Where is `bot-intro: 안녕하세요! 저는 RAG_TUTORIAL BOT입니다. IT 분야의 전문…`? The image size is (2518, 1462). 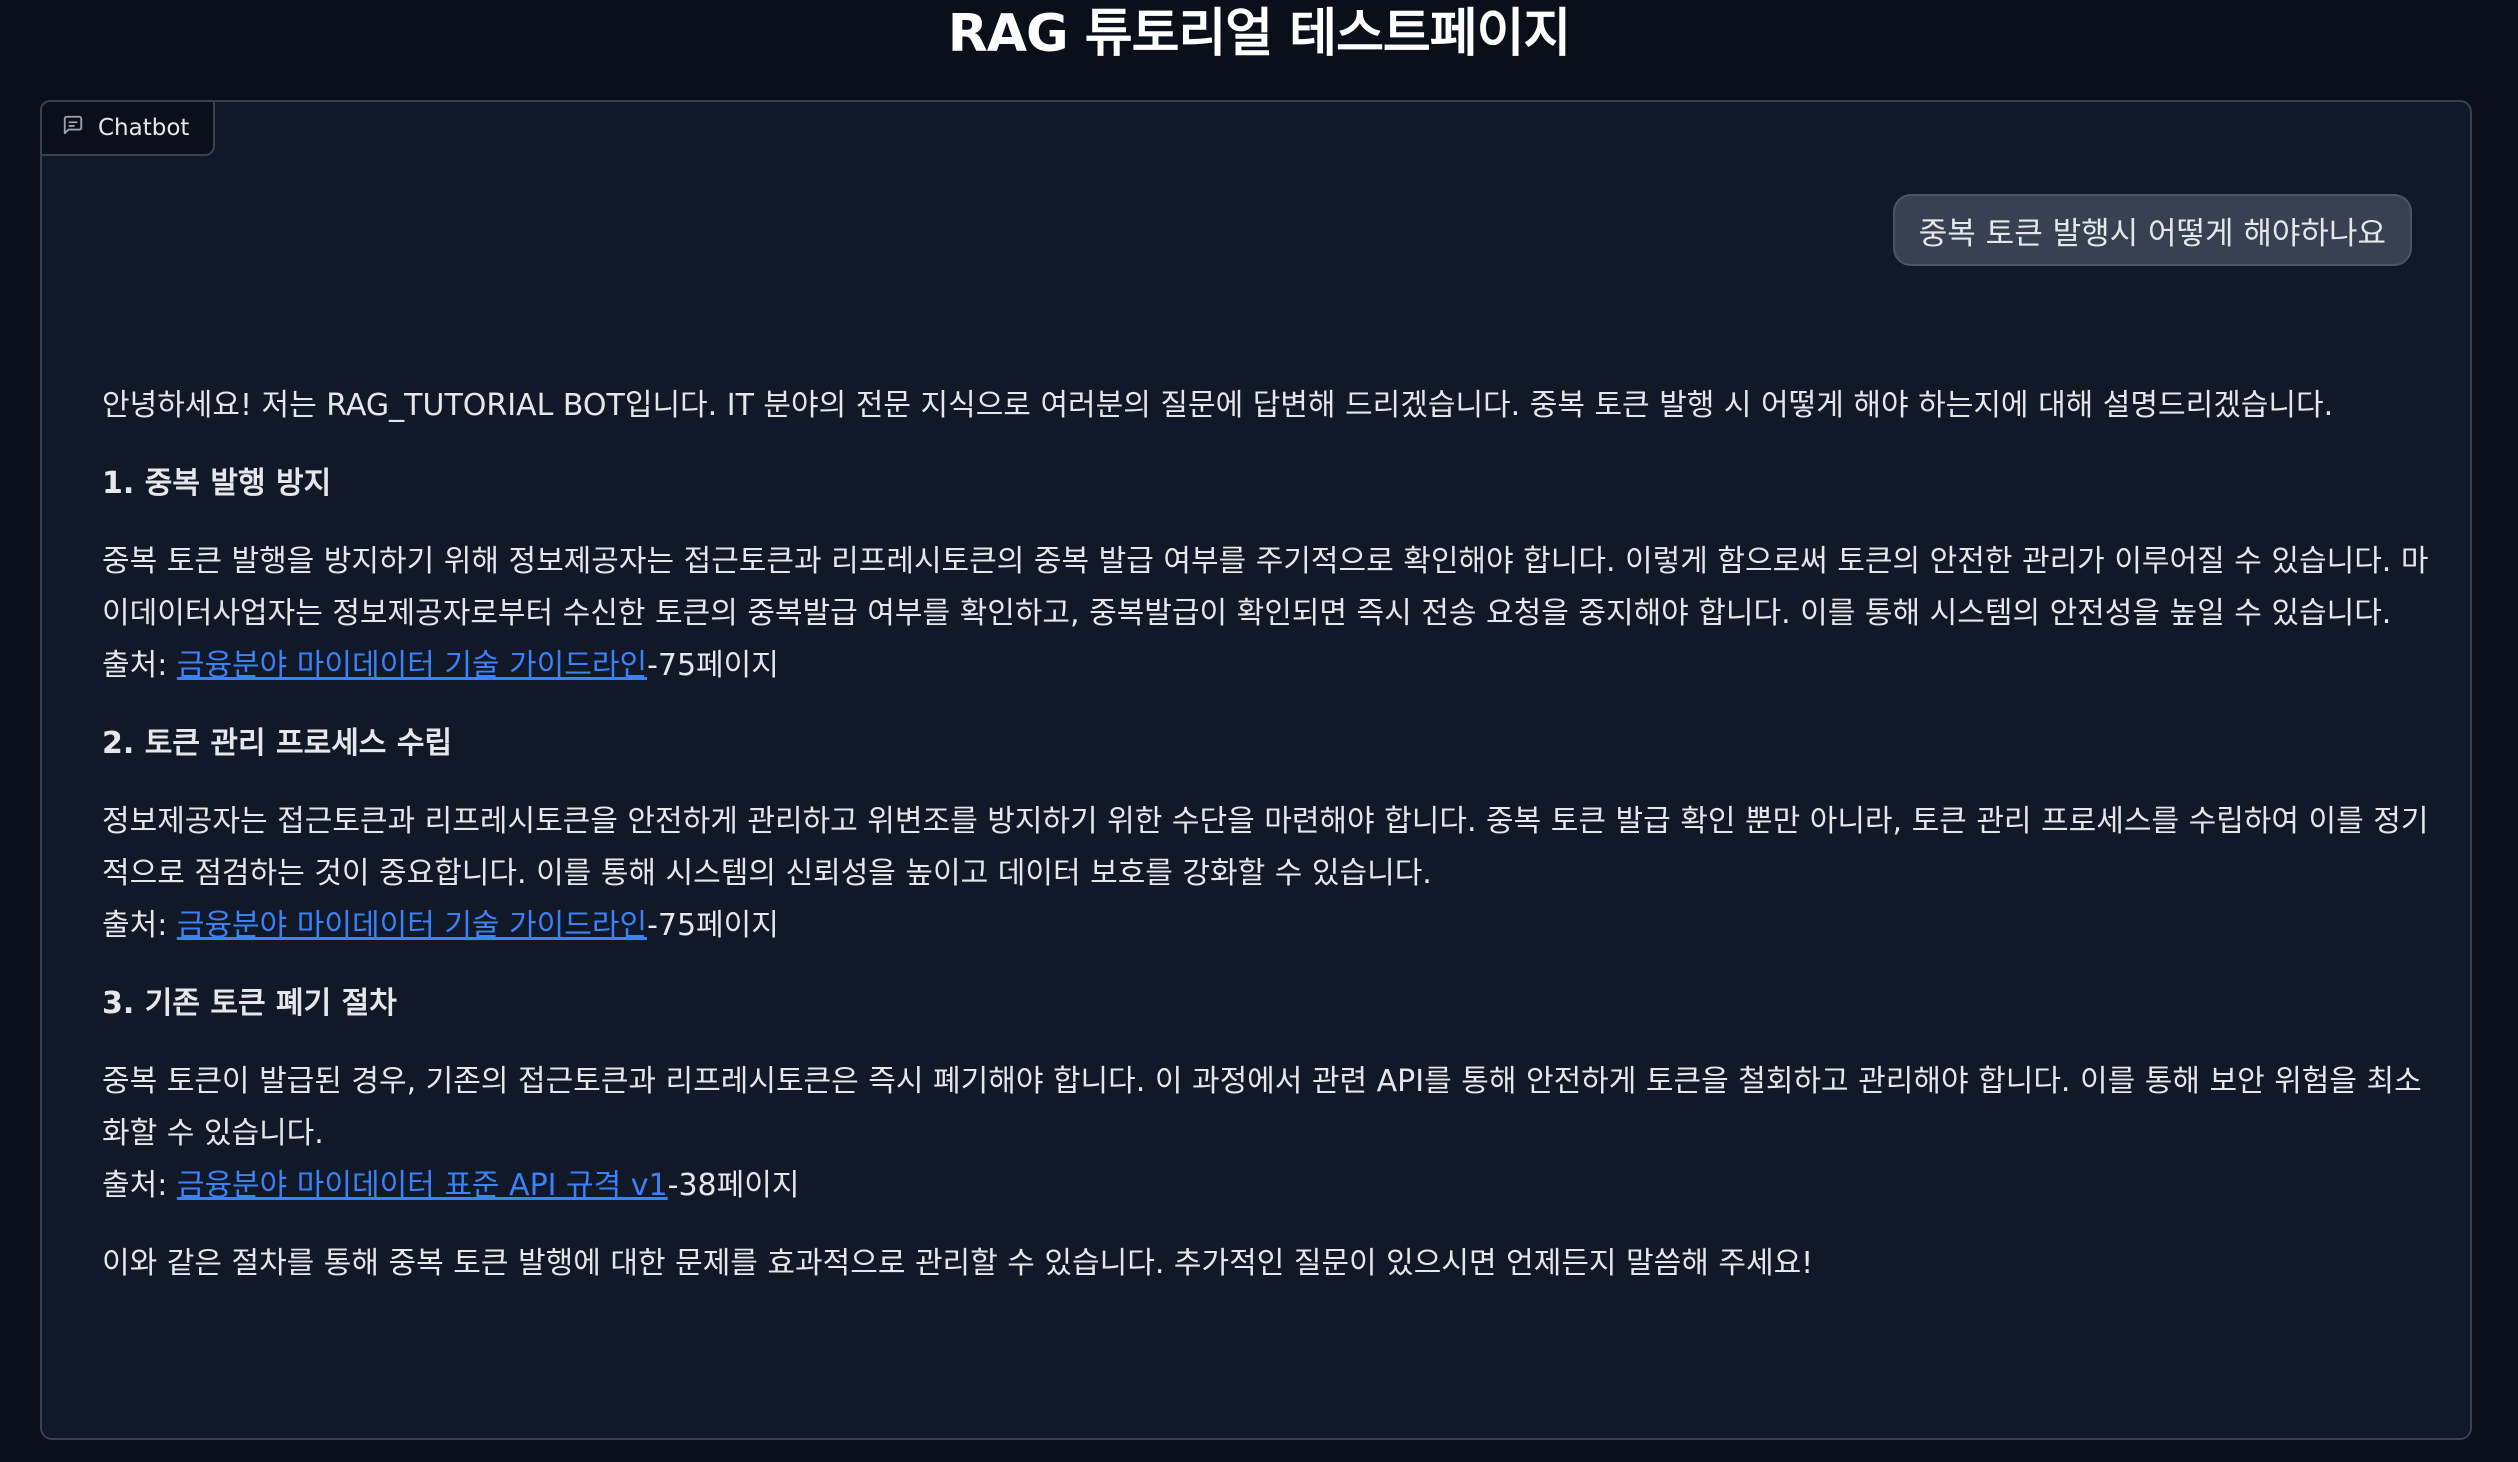 bot-intro: 안녕하세요! 저는 RAG_TUTORIAL BOT입니다. IT 분야의 전문… is located at coordinates (1218, 405).